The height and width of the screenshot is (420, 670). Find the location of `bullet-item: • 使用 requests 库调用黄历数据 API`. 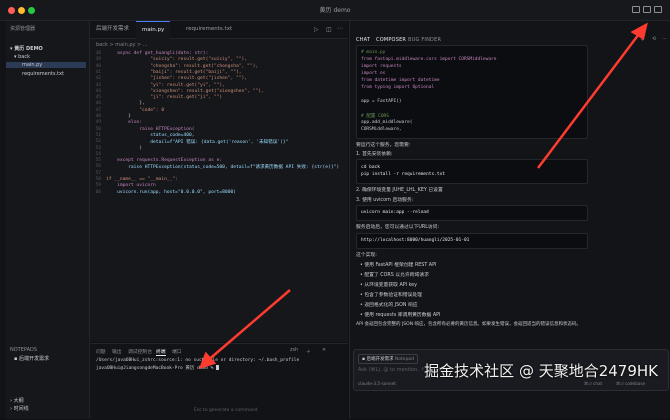

bullet-item: • 使用 requests 库调用黄历数据 API is located at coordinates (400, 315).